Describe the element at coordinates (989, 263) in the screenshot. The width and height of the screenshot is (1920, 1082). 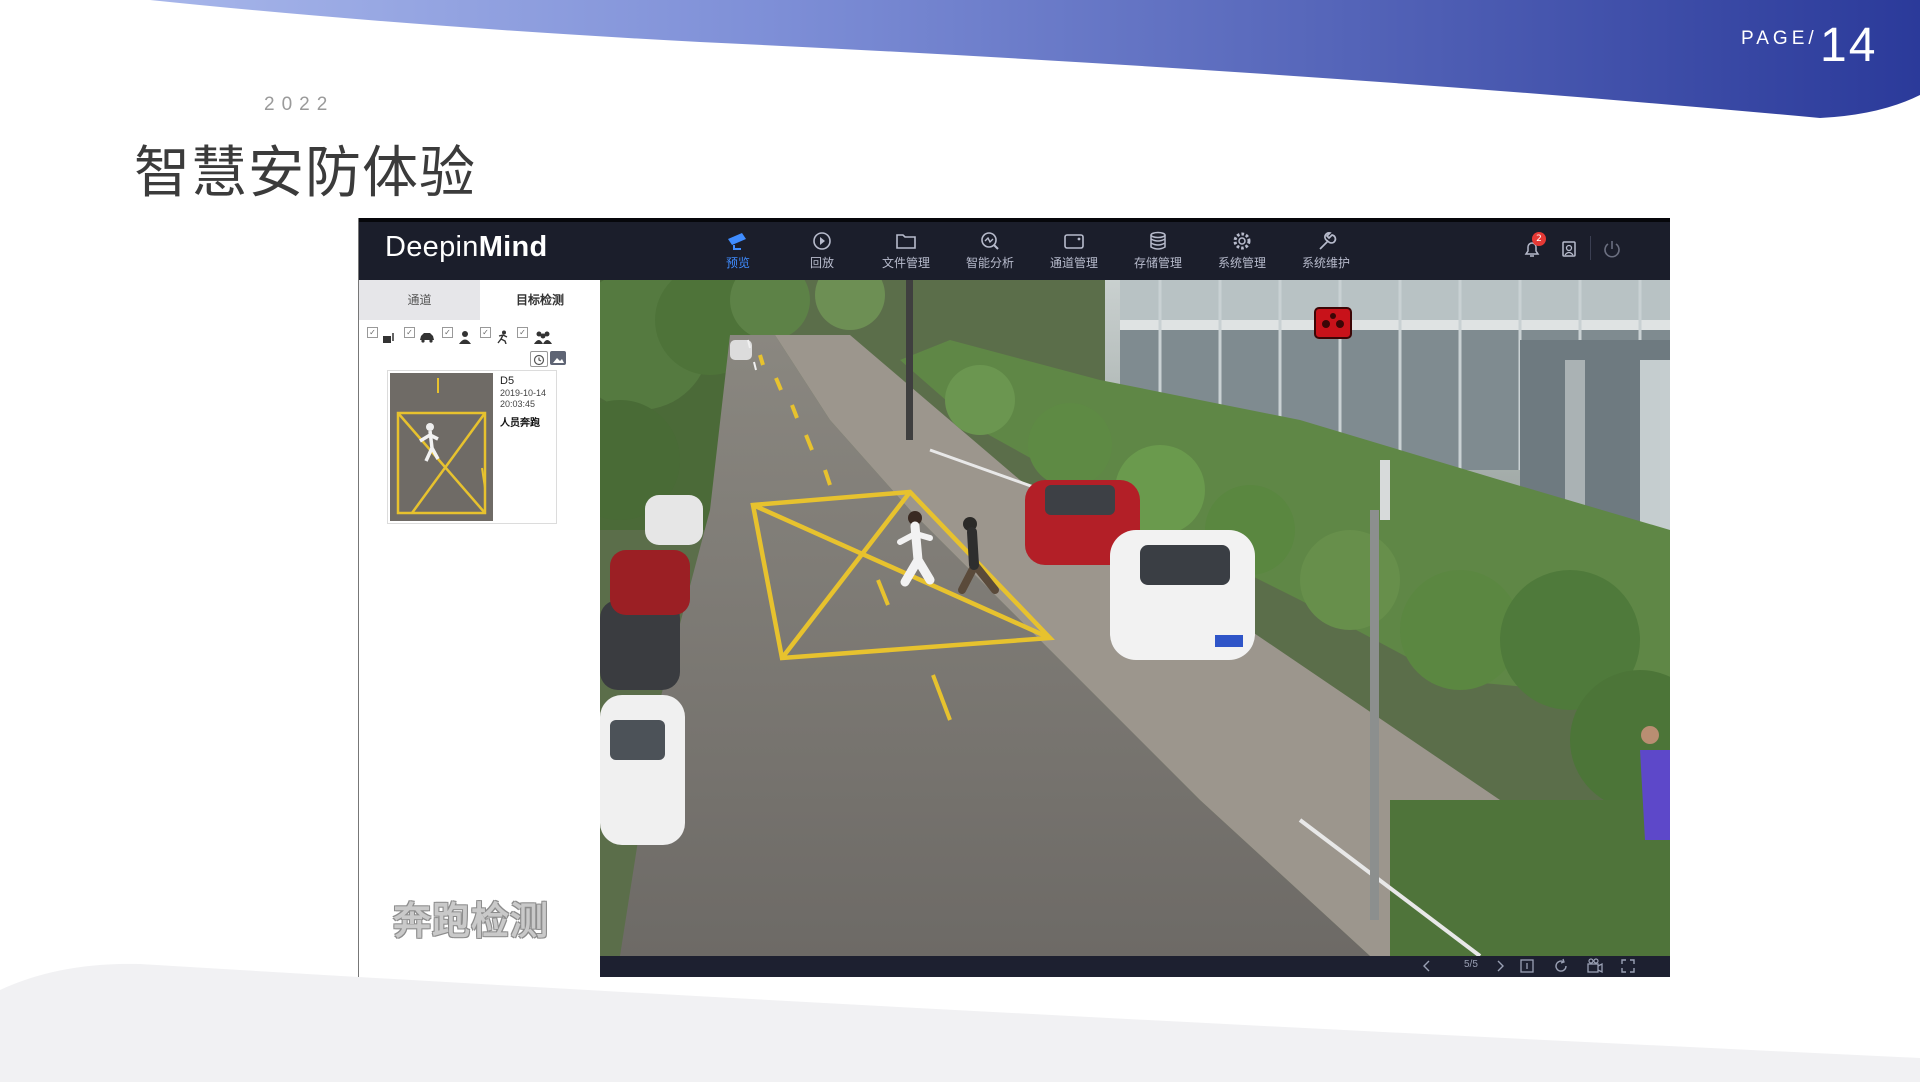
I see `nav-label: 智能分析` at that location.